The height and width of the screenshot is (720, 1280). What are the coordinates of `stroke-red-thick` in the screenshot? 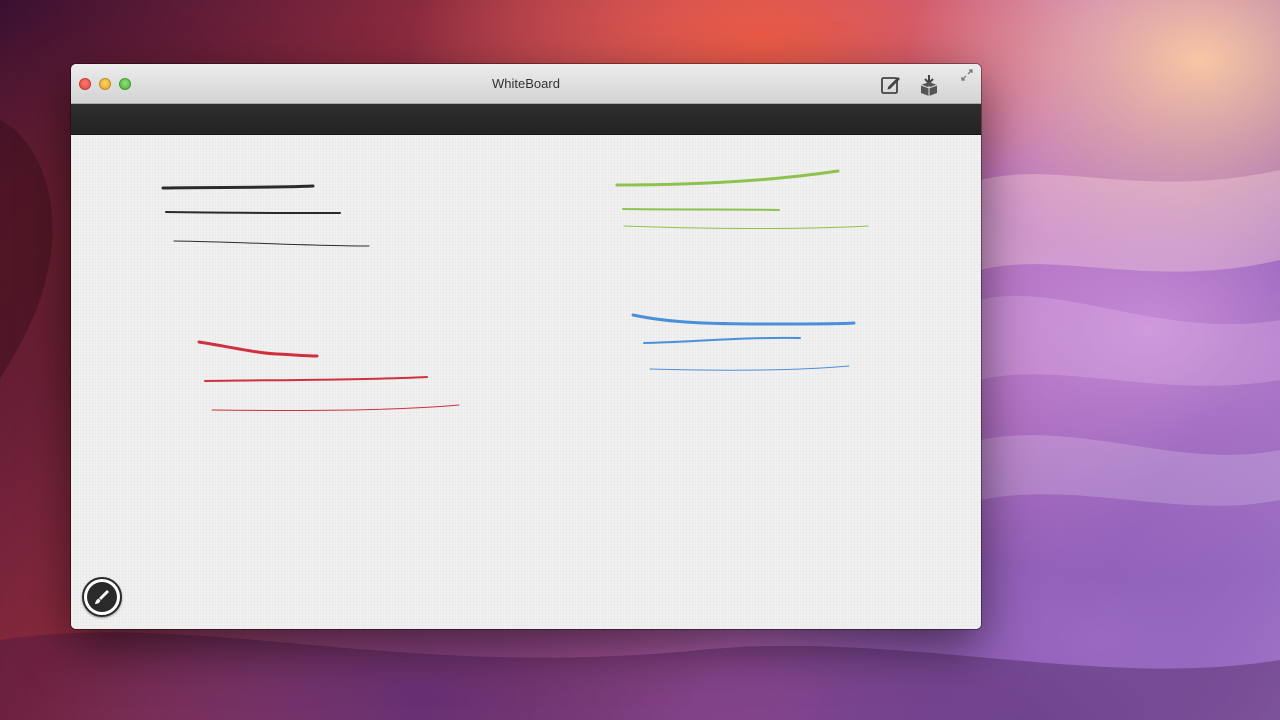 It's located at (258, 349).